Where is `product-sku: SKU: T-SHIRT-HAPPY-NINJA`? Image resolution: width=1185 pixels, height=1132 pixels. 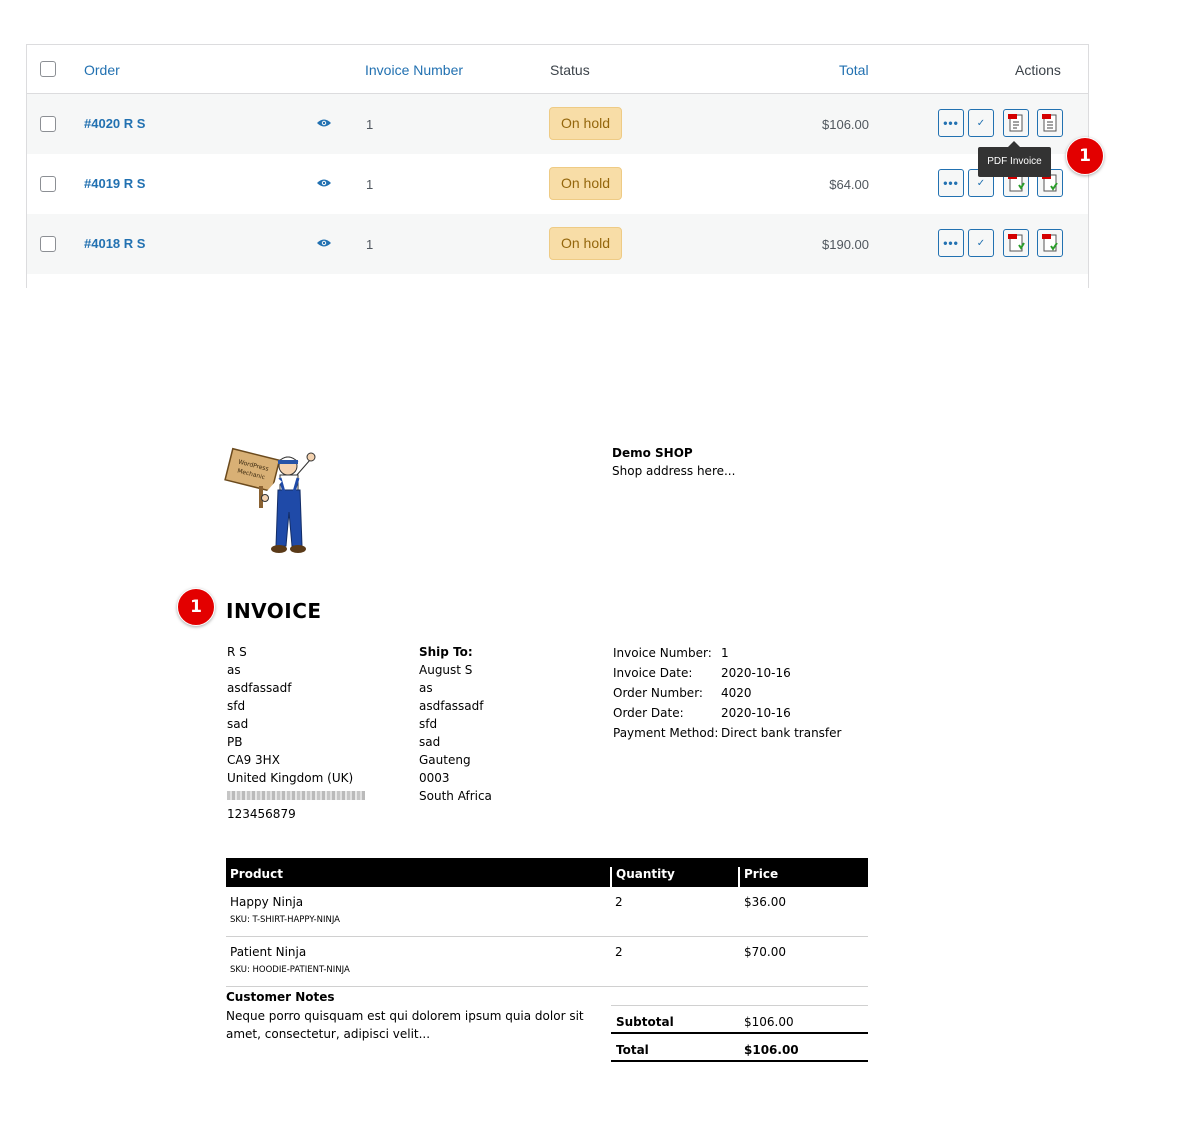 product-sku: SKU: T-SHIRT-HAPPY-NINJA is located at coordinates (285, 920).